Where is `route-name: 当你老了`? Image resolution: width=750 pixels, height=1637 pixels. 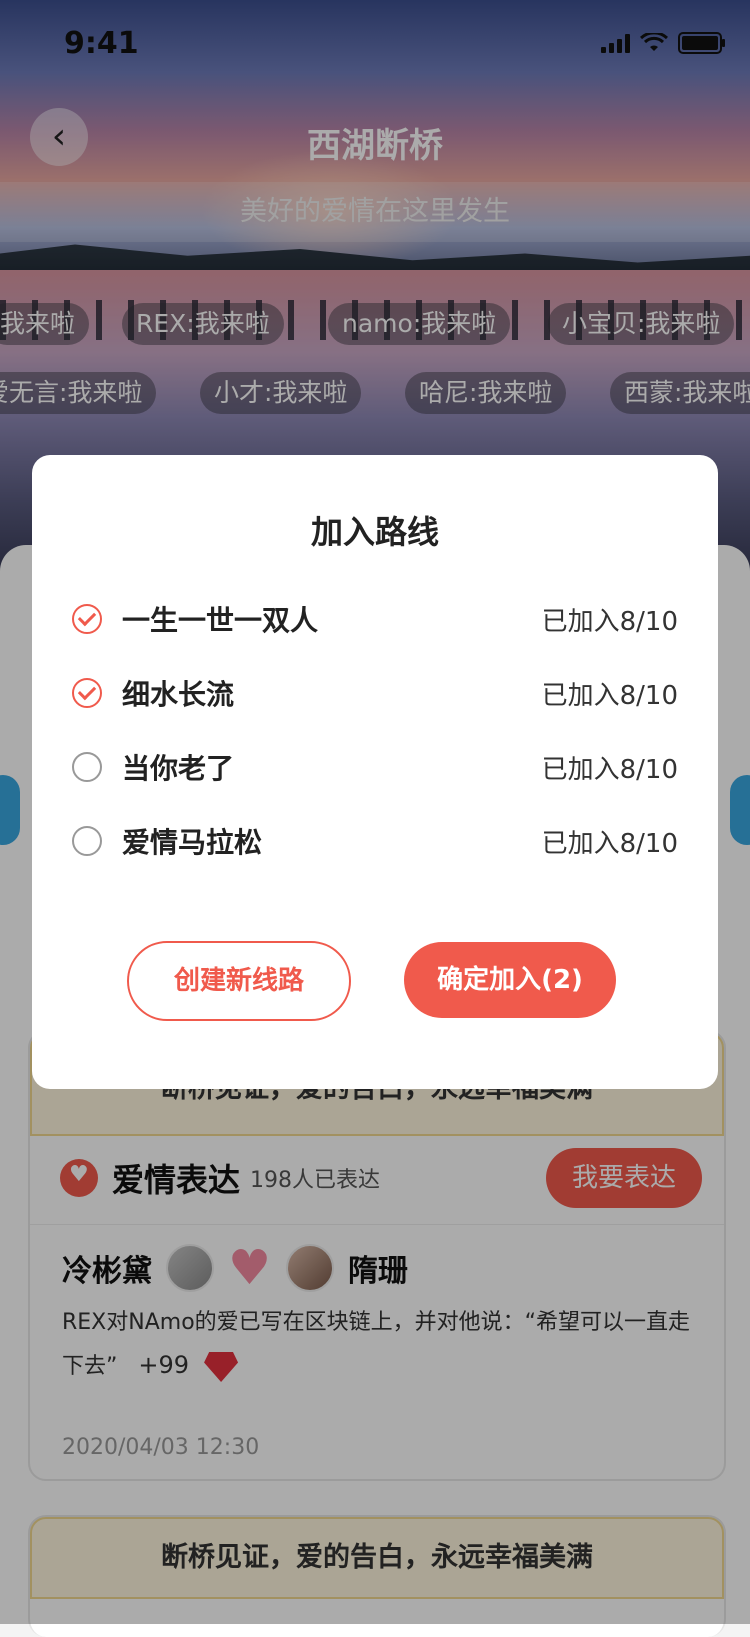
route-name: 当你老了 is located at coordinates (178, 768).